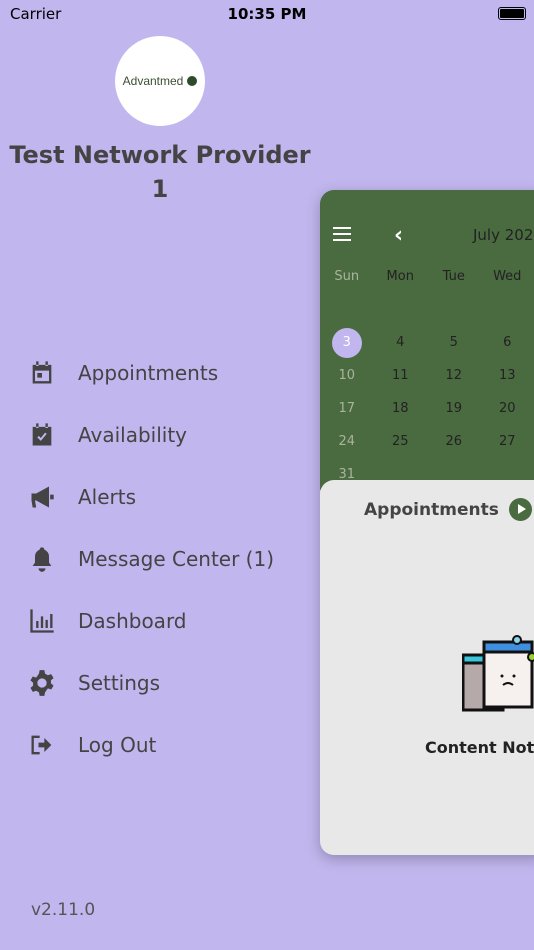  I want to click on menu-item-message-center: Message Center (1), so click(151, 559).